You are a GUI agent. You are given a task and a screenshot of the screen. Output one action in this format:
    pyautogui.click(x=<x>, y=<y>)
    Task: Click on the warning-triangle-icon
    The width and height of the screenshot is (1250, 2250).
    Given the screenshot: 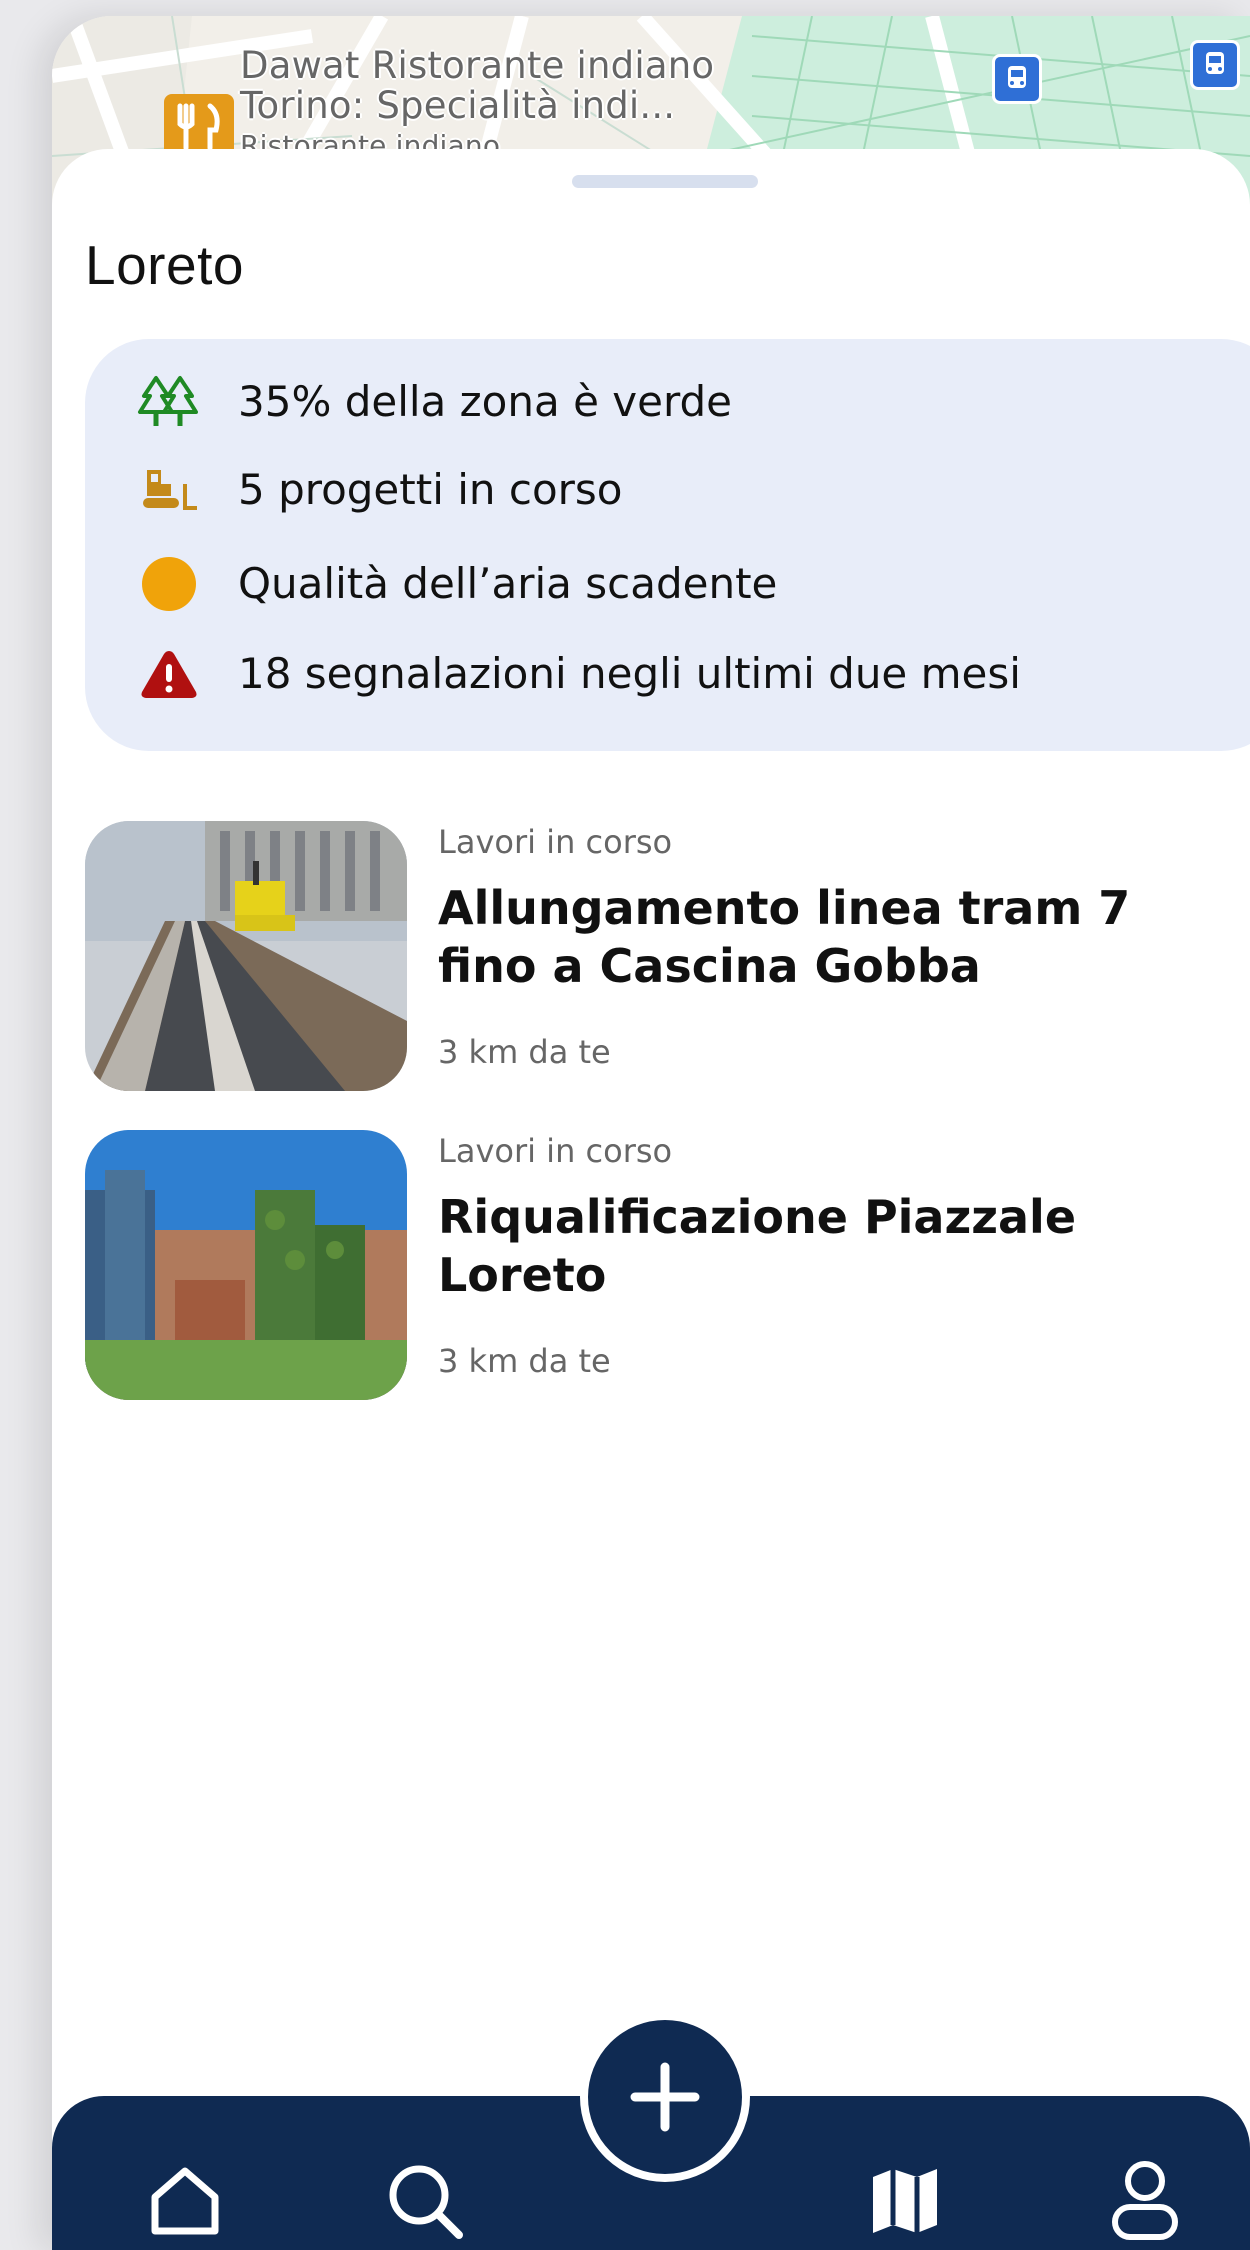 What is the action you would take?
    pyautogui.click(x=169, y=674)
    